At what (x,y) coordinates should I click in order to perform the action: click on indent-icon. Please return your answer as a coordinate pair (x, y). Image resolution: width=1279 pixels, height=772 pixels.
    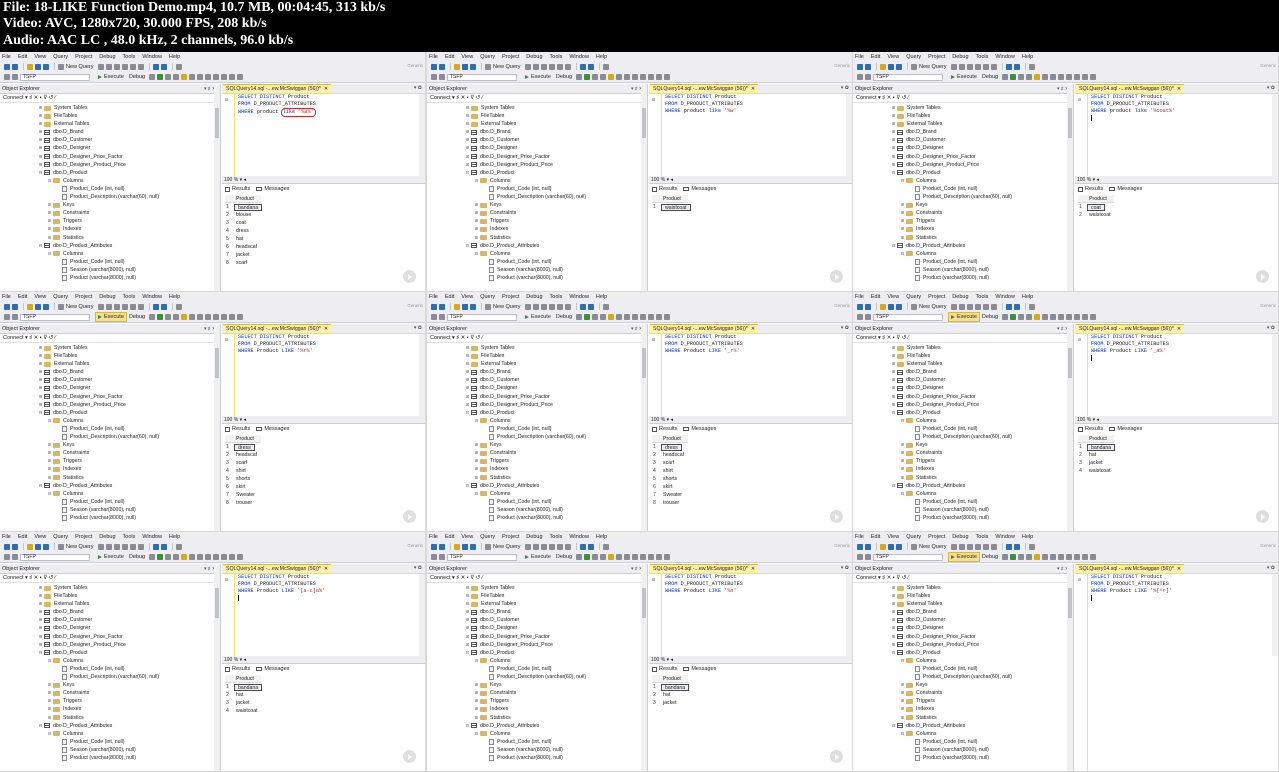
    Looking at the image, I should click on (659, 557).